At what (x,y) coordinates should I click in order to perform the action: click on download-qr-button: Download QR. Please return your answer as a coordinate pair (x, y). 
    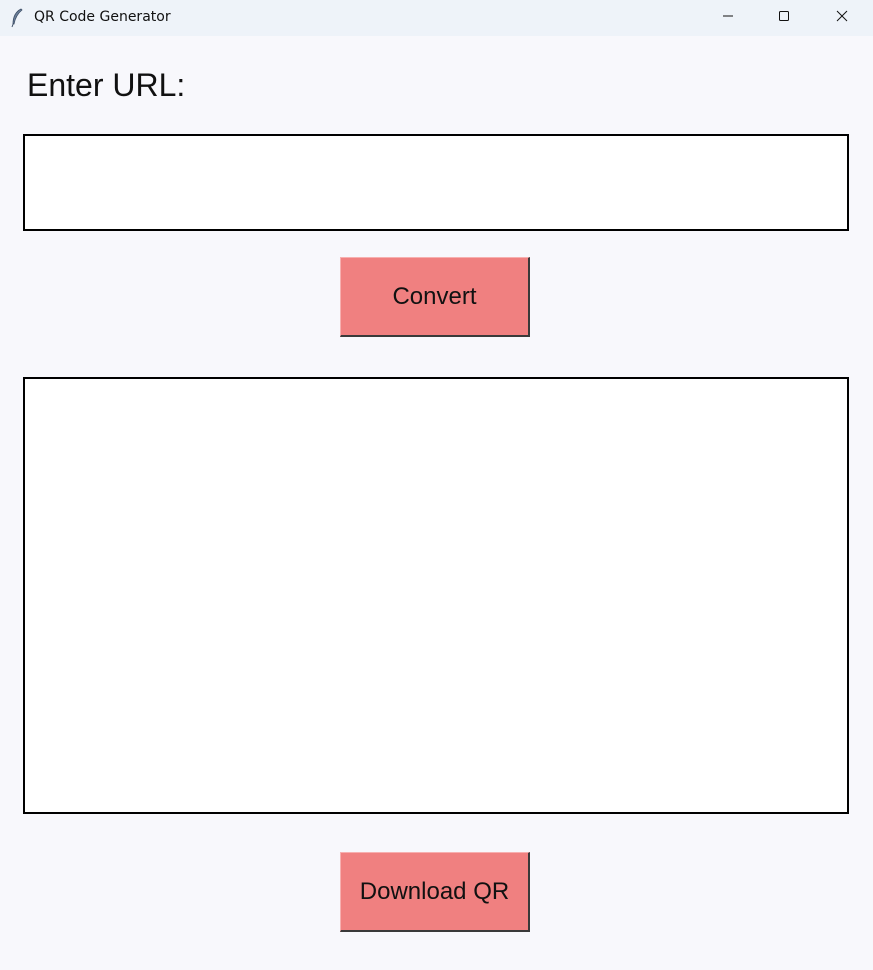
    Looking at the image, I should click on (435, 892).